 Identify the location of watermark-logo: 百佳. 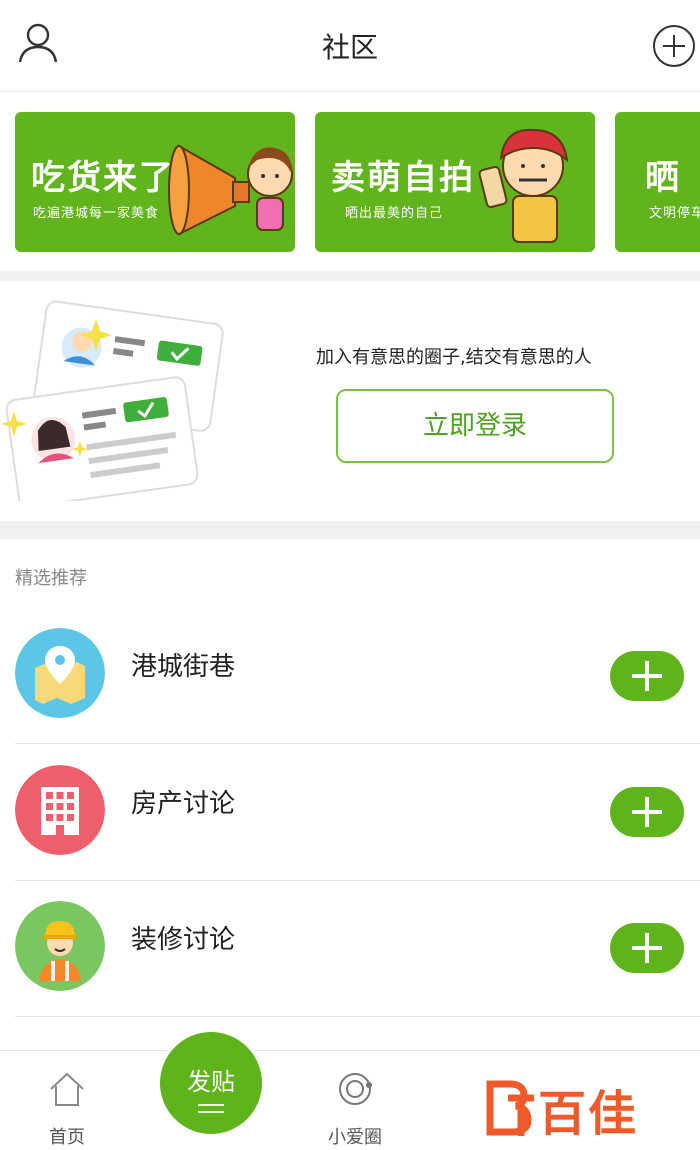
(586, 1108).